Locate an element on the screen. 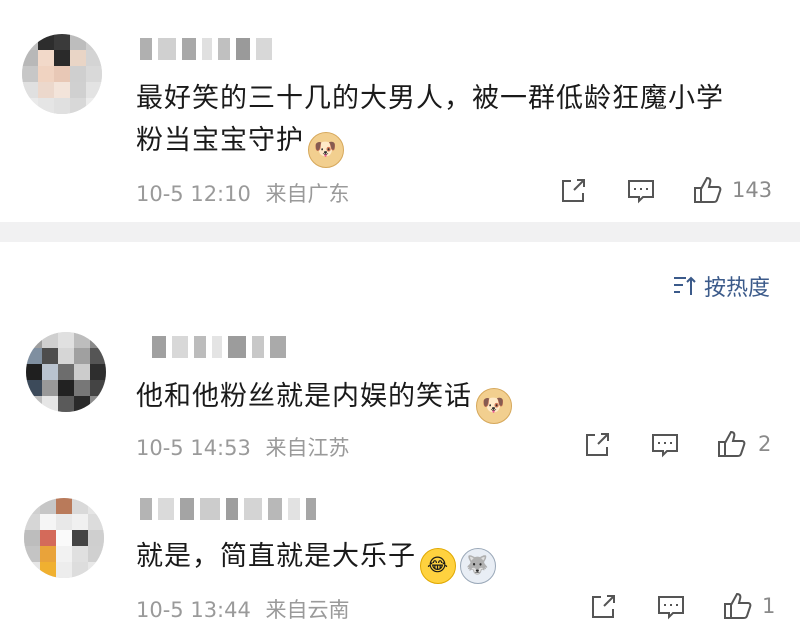 Image resolution: width=800 pixels, height=639 pixels. like-count: 1 is located at coordinates (769, 606).